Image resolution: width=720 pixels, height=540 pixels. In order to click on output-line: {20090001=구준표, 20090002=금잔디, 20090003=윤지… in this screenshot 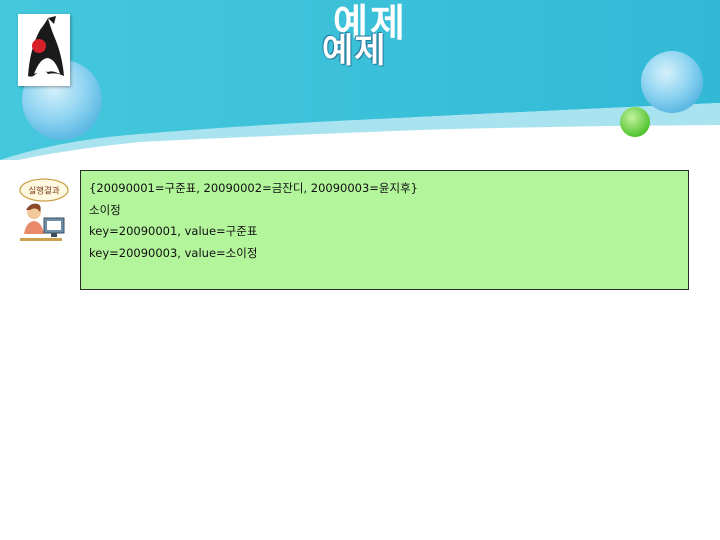, I will do `click(253, 188)`.